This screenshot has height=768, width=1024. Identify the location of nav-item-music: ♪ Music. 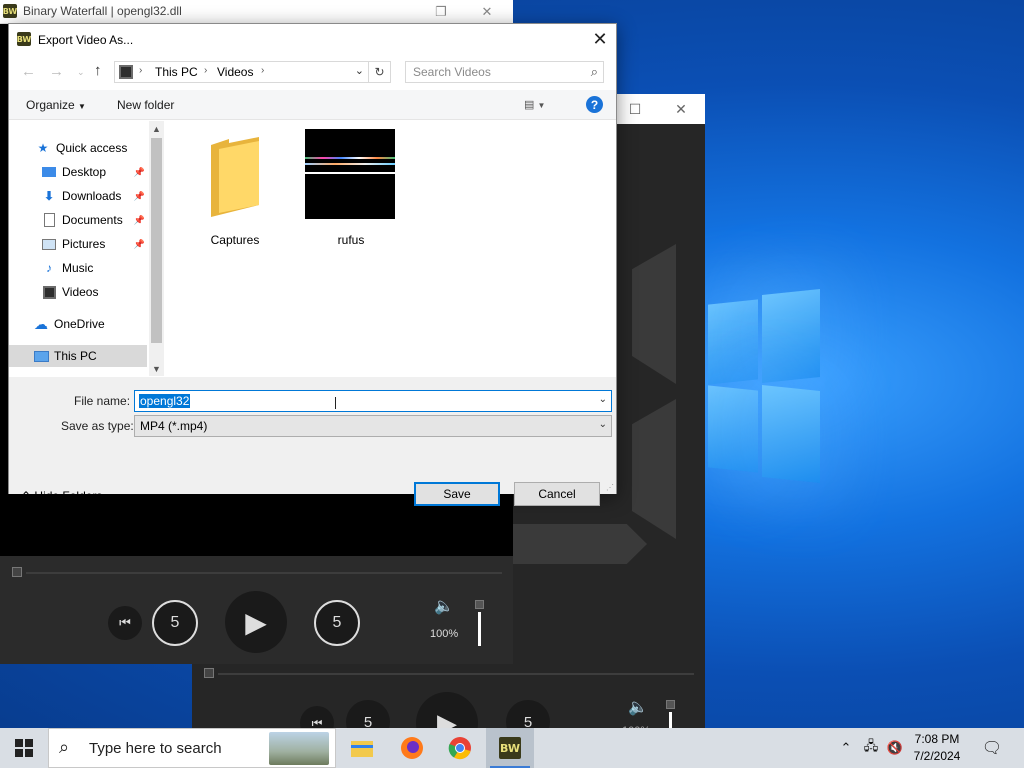
(78, 268).